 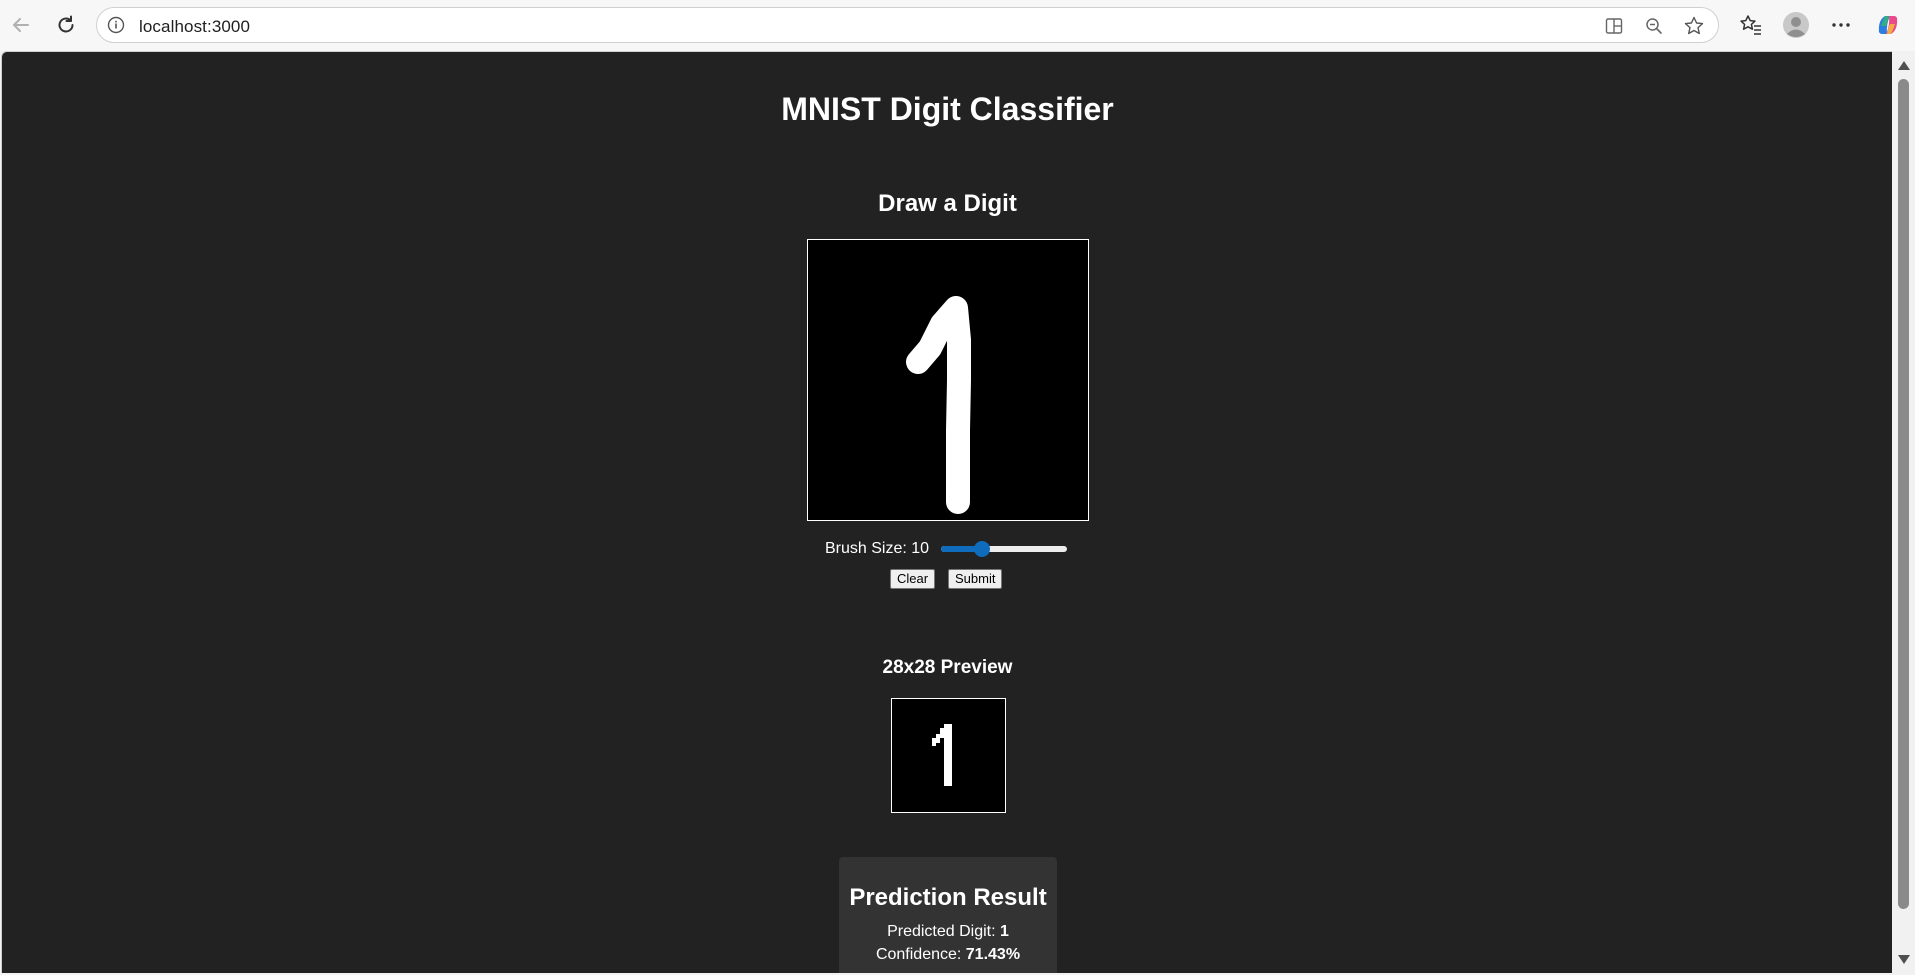 What do you see at coordinates (944, 931) in the screenshot?
I see `predicted-digit-label: Predicted Digit:` at bounding box center [944, 931].